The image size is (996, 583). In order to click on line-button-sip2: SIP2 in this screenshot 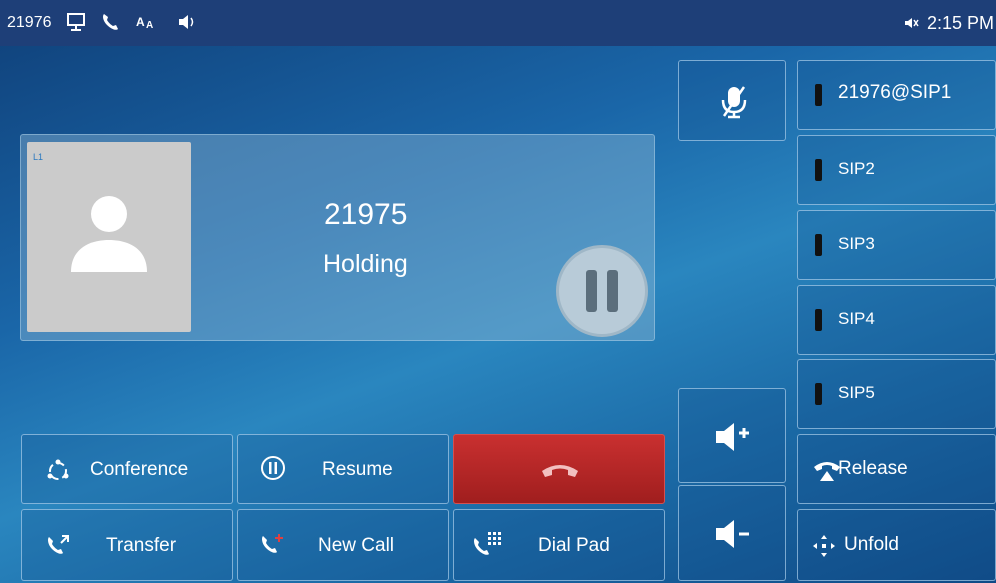, I will do `click(896, 170)`.